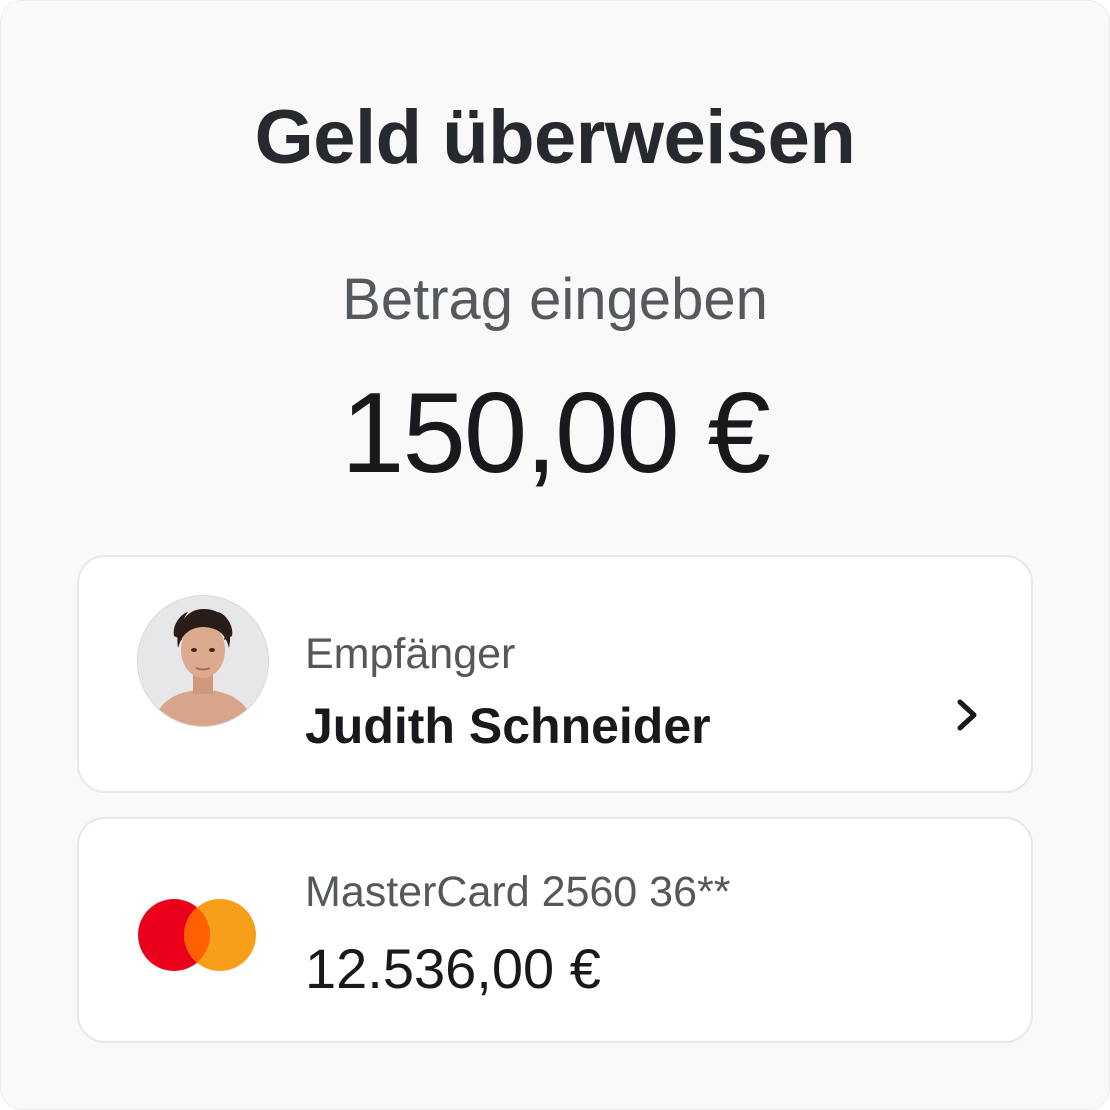 This screenshot has height=1110, width=1110. Describe the element at coordinates (555, 434) in the screenshot. I see `amount-input: 150,00 €` at that location.